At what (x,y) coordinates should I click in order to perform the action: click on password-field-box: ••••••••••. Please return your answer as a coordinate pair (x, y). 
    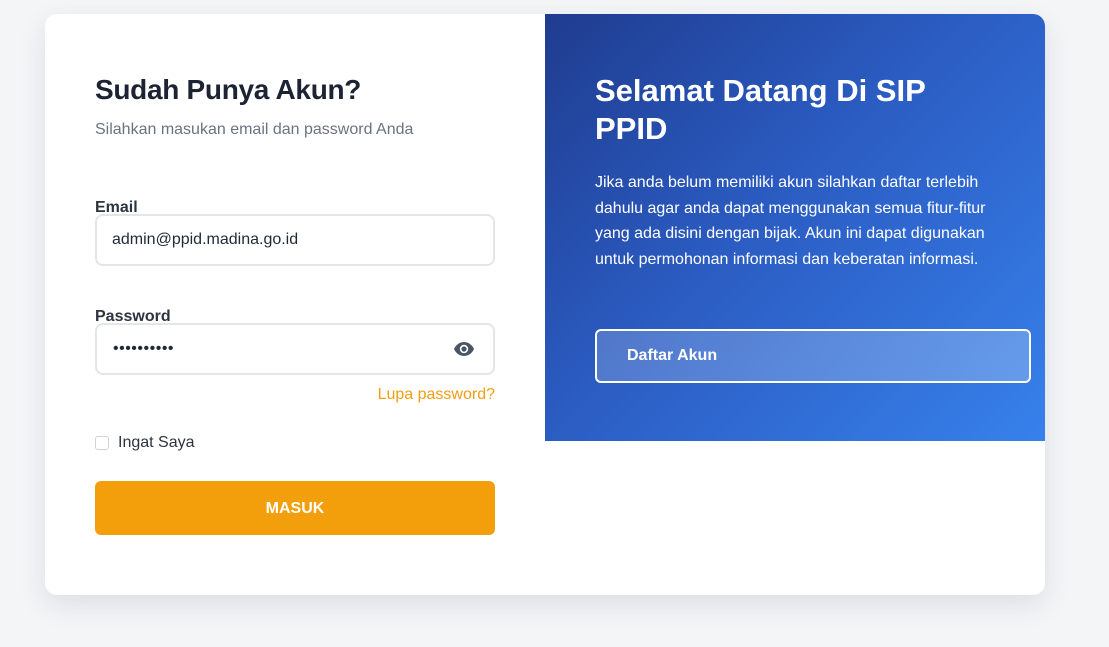
    Looking at the image, I should click on (295, 349).